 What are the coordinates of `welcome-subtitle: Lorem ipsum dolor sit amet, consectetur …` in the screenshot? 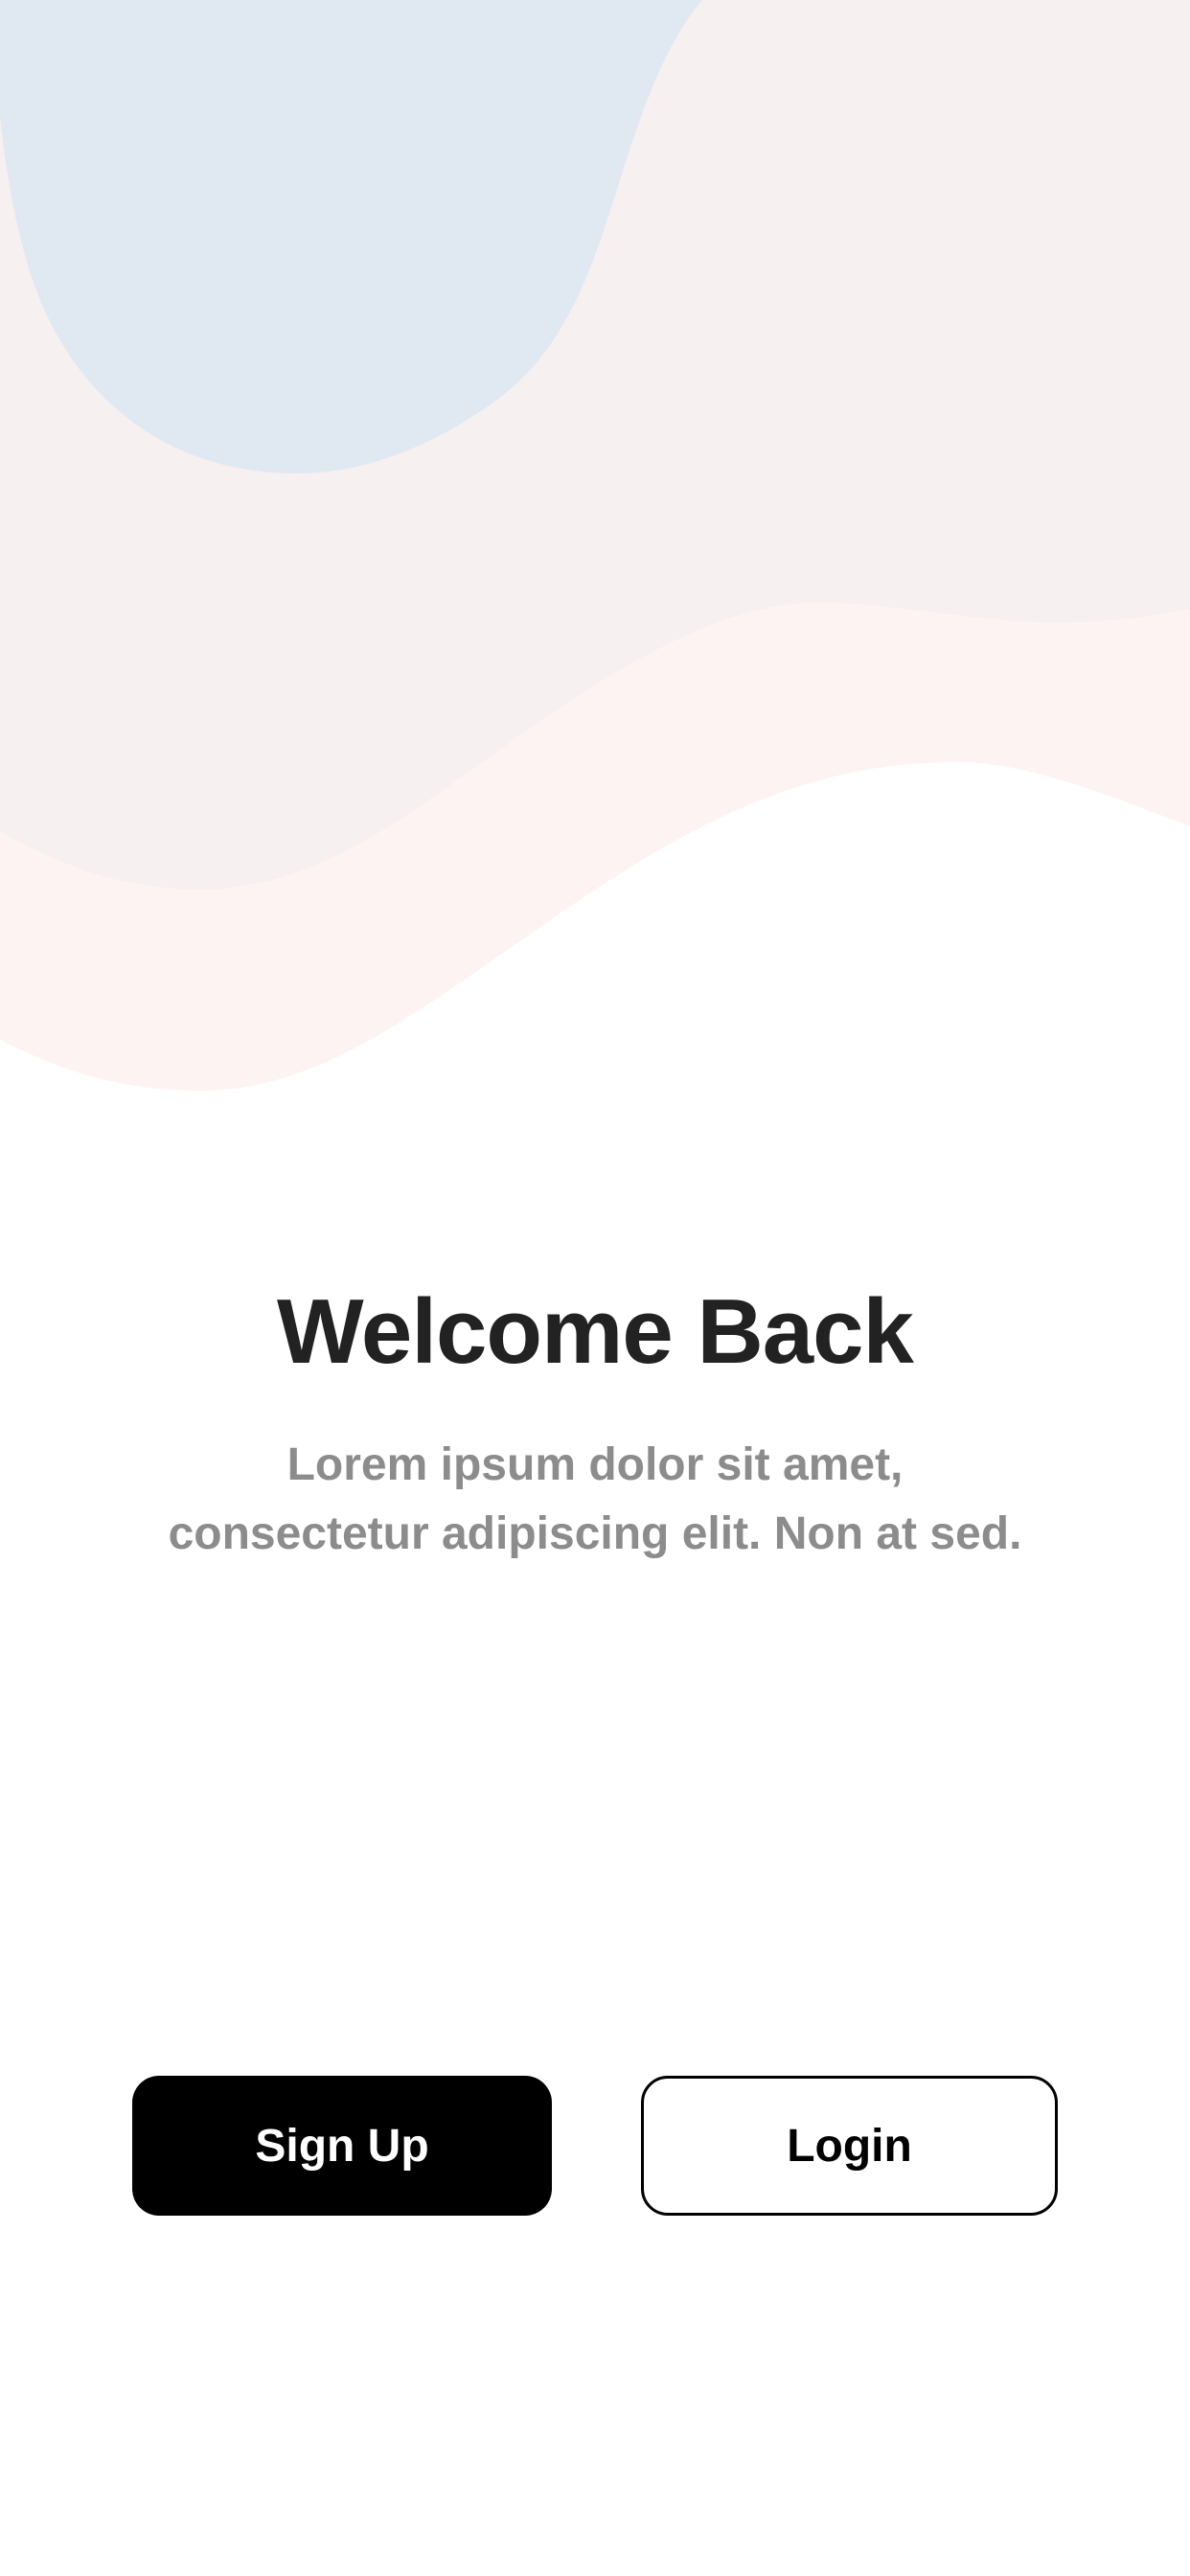 It's located at (595, 1499).